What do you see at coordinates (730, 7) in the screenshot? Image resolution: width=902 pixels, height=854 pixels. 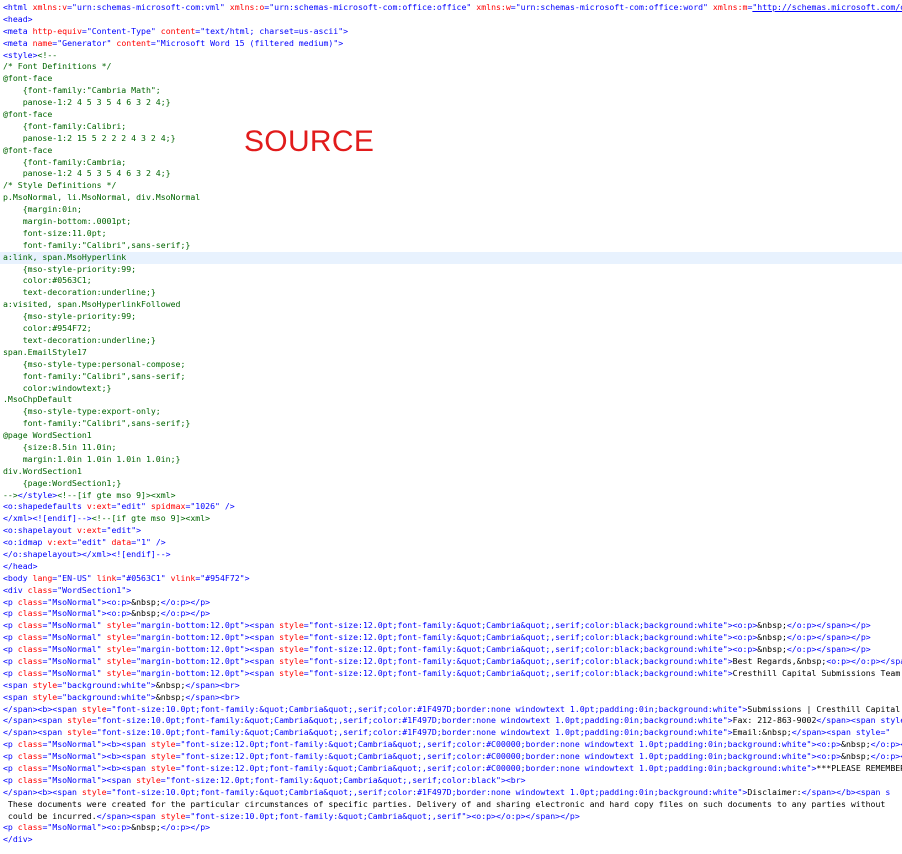 I see `source-token: xmlns:m` at bounding box center [730, 7].